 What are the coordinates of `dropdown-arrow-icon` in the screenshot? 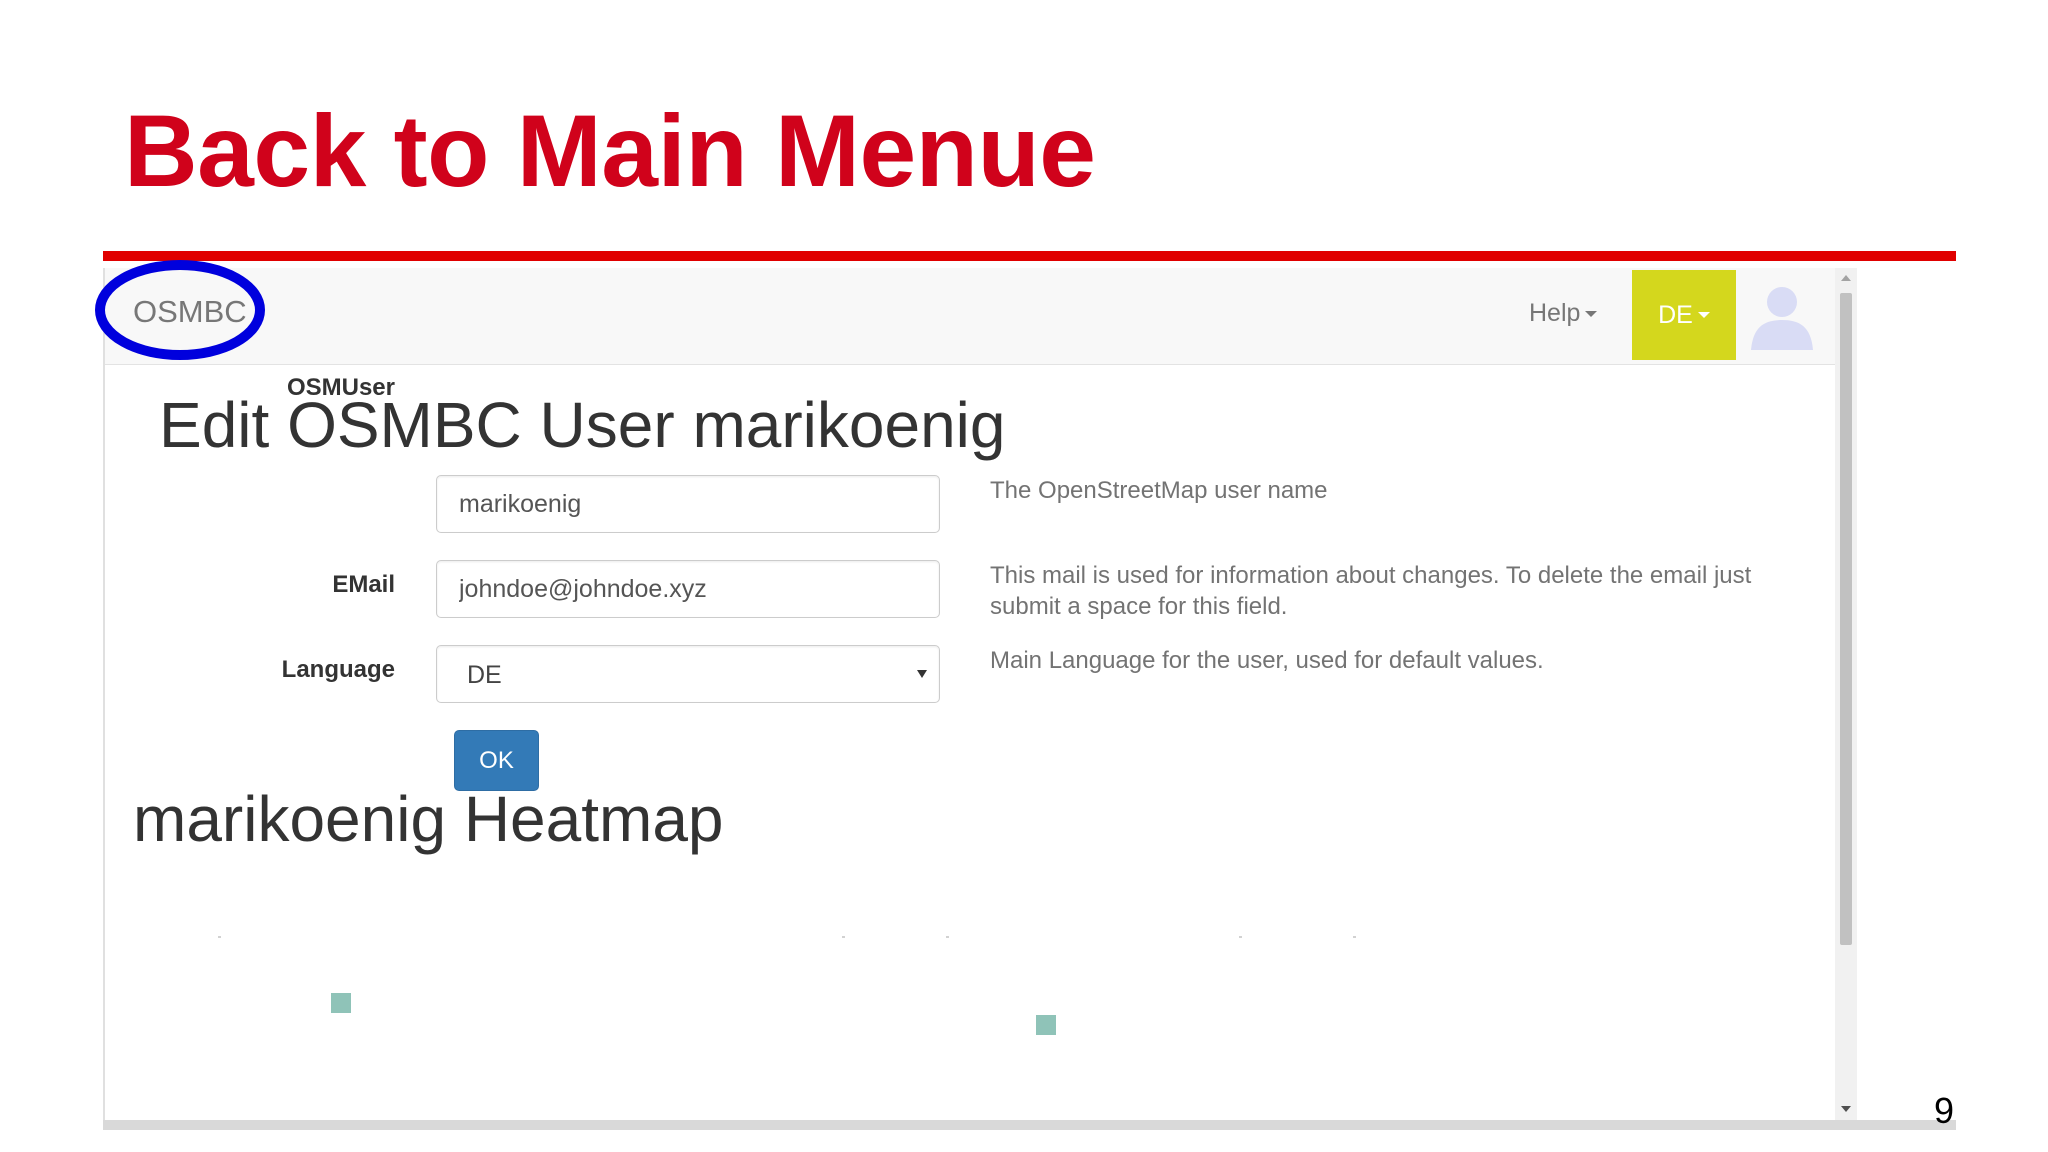 It's located at (922, 674).